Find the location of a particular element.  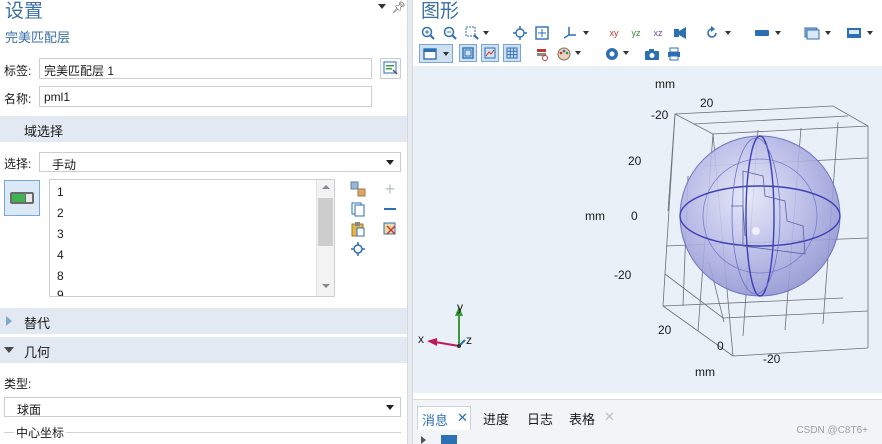

axis-orientation-icon is located at coordinates (570, 33).